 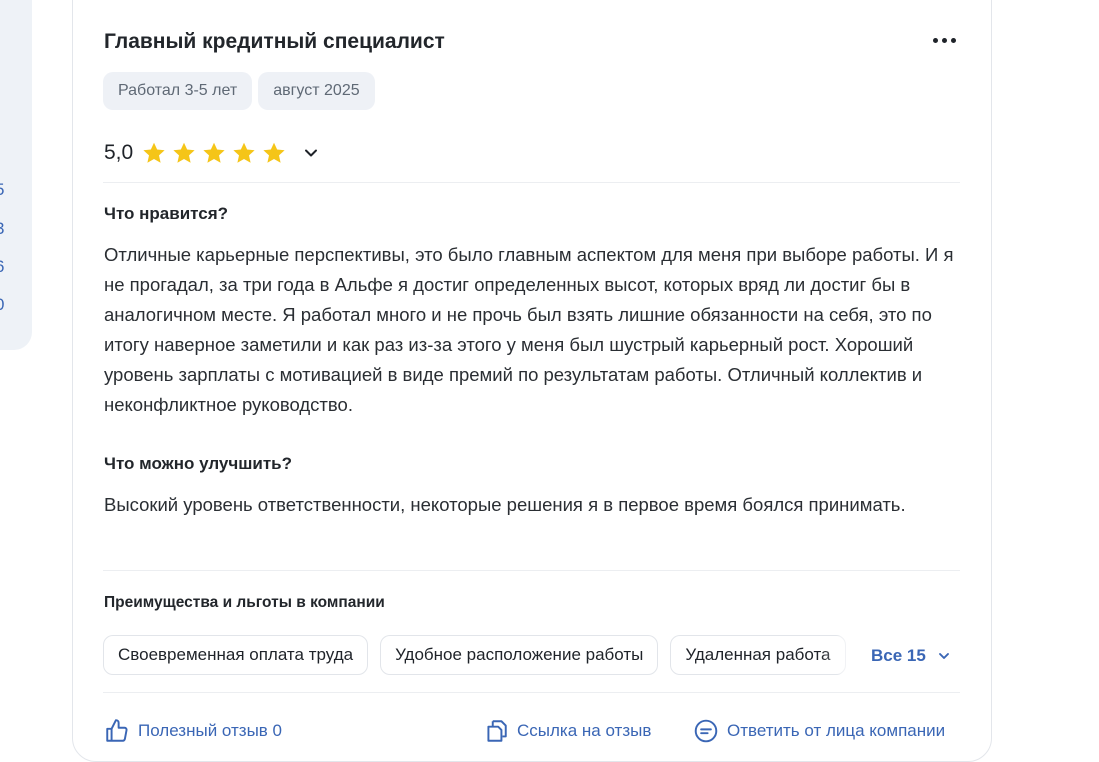 I want to click on sidebar-digit: 3, so click(x=2, y=229).